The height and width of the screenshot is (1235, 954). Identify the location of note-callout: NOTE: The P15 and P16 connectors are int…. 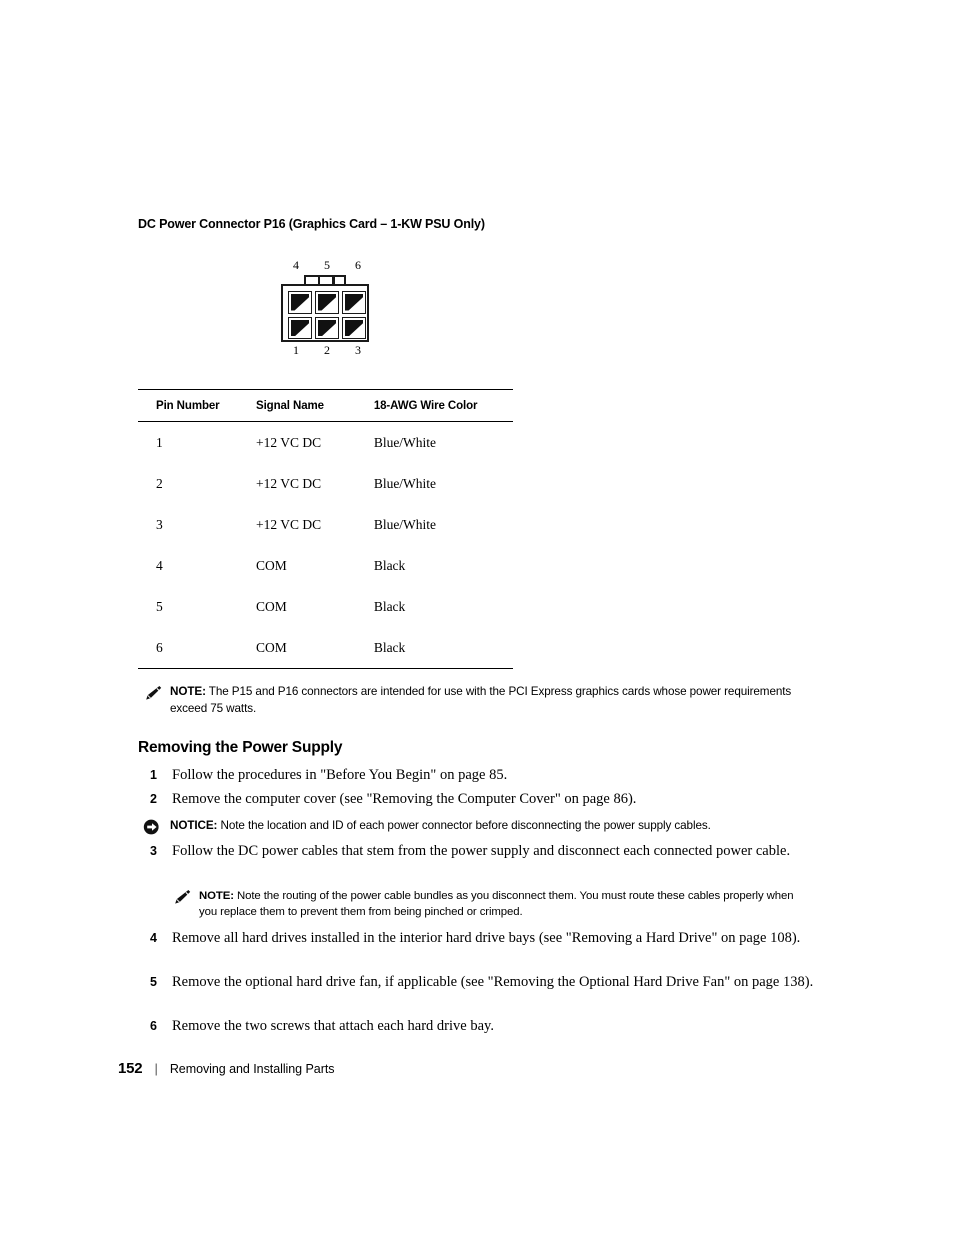
(473, 700).